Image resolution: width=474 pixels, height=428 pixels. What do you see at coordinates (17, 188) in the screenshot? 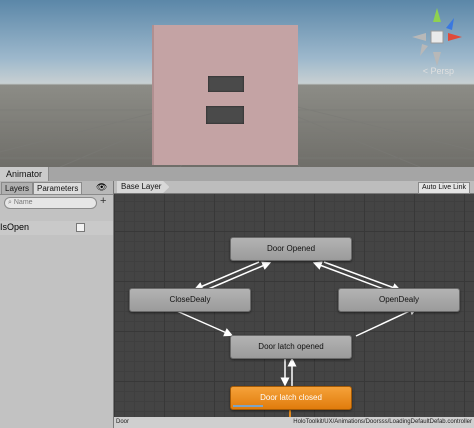
I see `tab-layers: Layers` at bounding box center [17, 188].